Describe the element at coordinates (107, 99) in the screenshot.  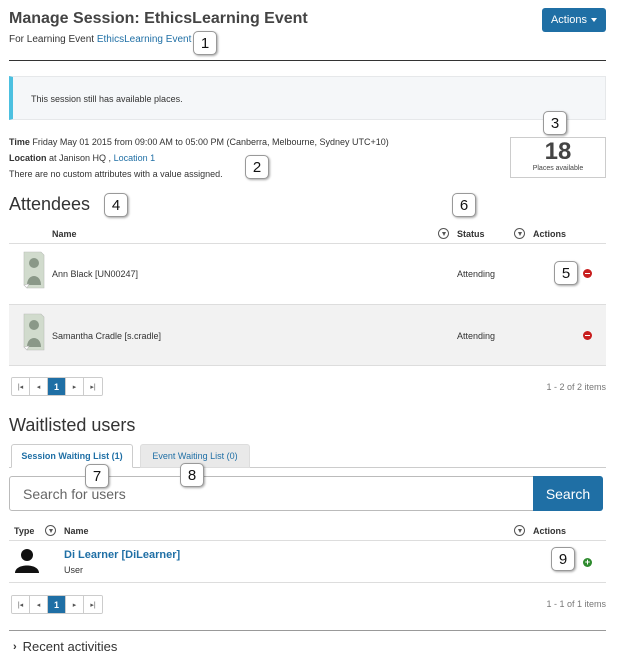
I see `alert-text: This session still has available places.` at that location.